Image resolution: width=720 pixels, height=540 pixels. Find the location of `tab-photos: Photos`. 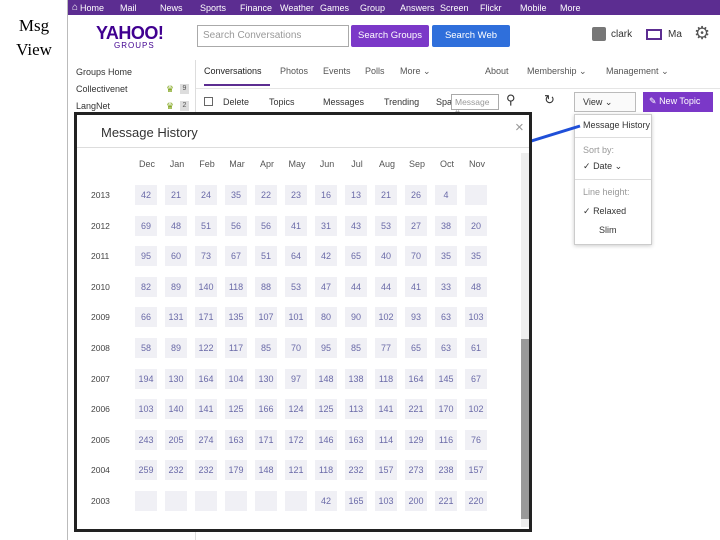

tab-photos: Photos is located at coordinates (294, 71).